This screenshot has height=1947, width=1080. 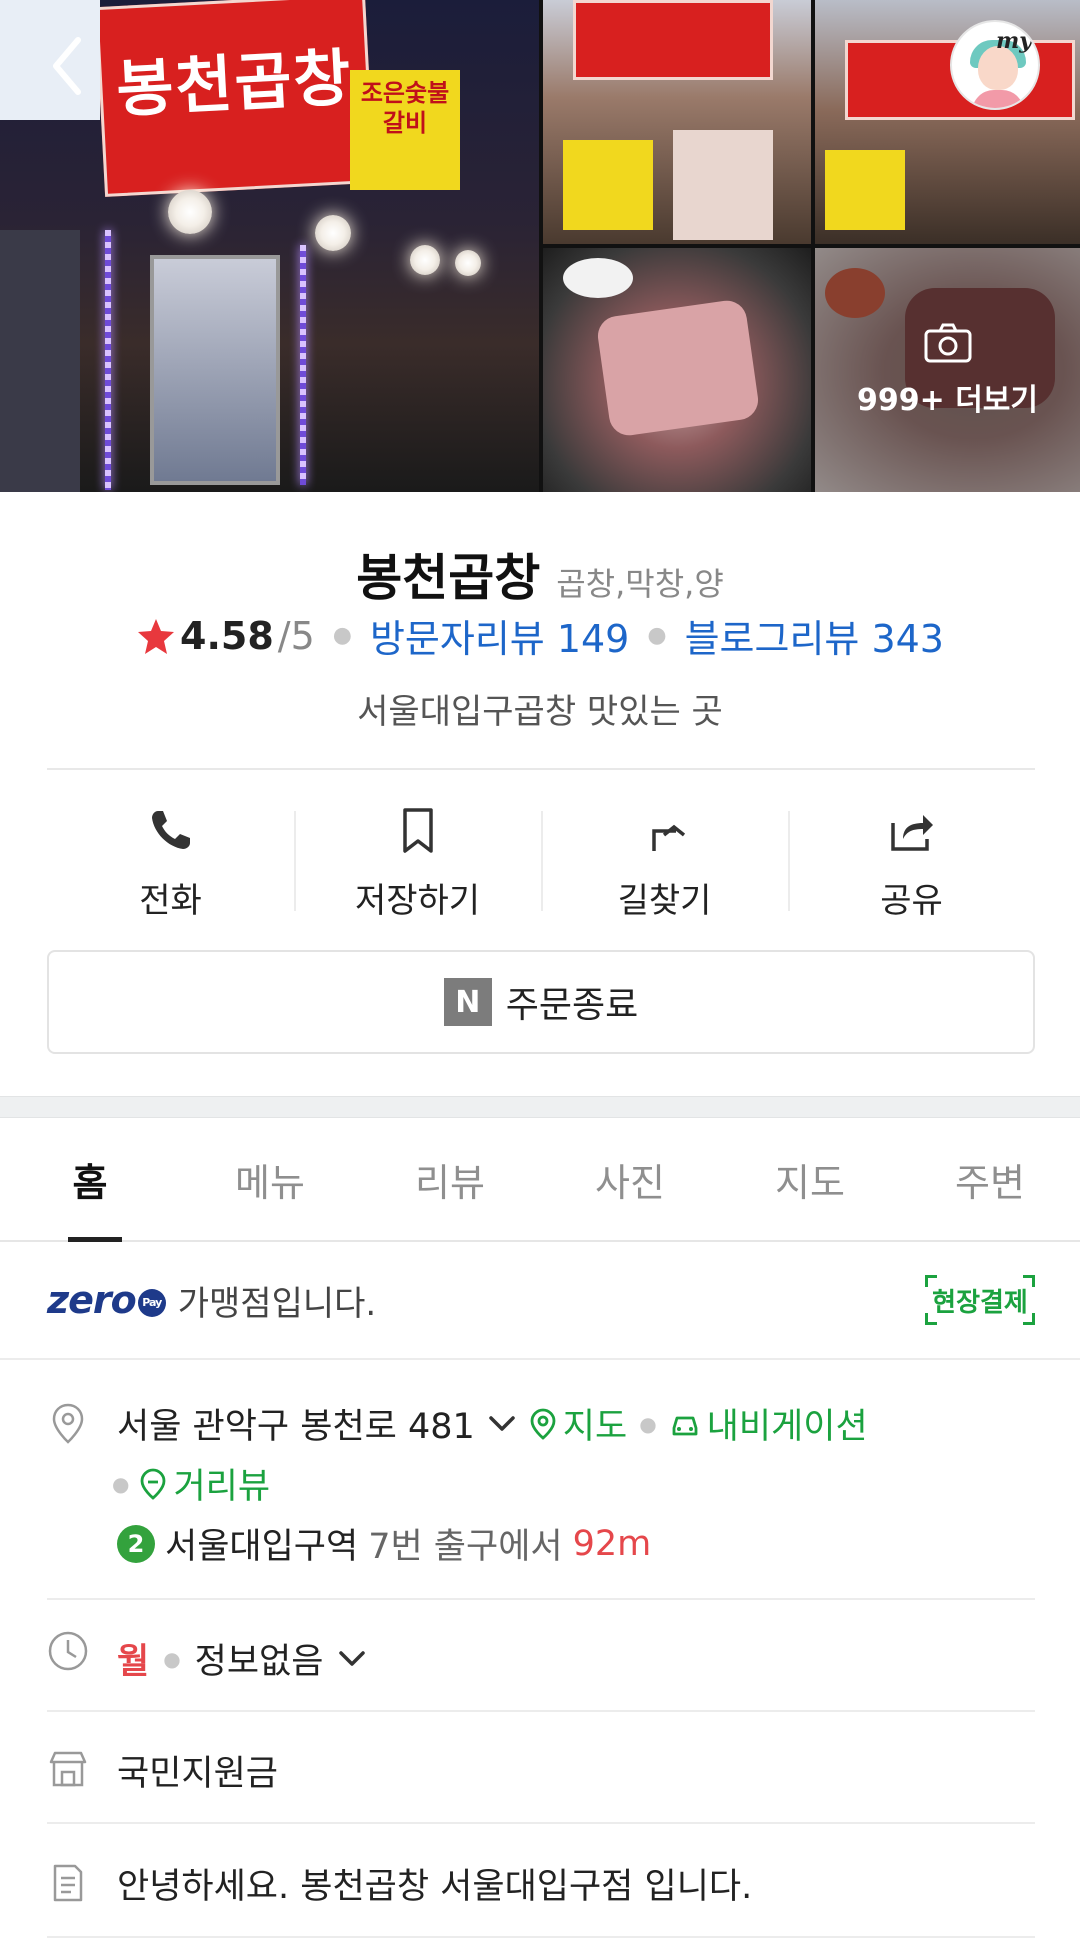 I want to click on street-view-row: ● 거리뷰, so click(x=191, y=1483).